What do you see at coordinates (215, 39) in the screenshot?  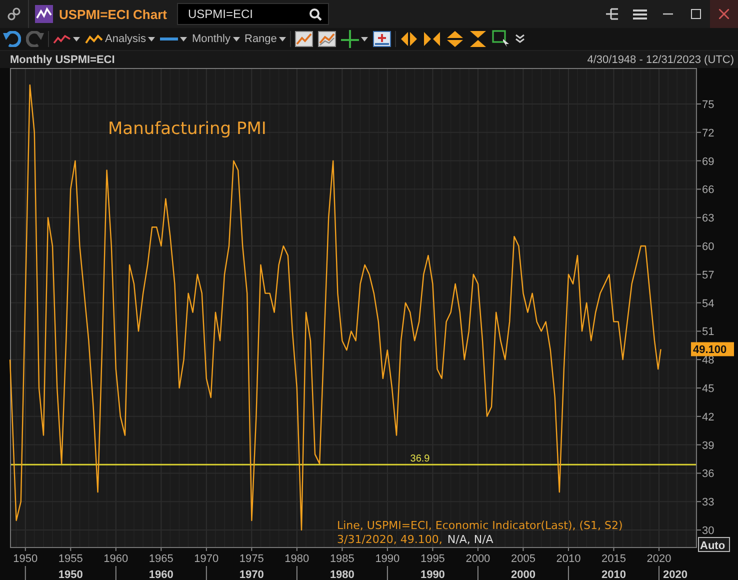 I see `interval-dropdown: Monthly` at bounding box center [215, 39].